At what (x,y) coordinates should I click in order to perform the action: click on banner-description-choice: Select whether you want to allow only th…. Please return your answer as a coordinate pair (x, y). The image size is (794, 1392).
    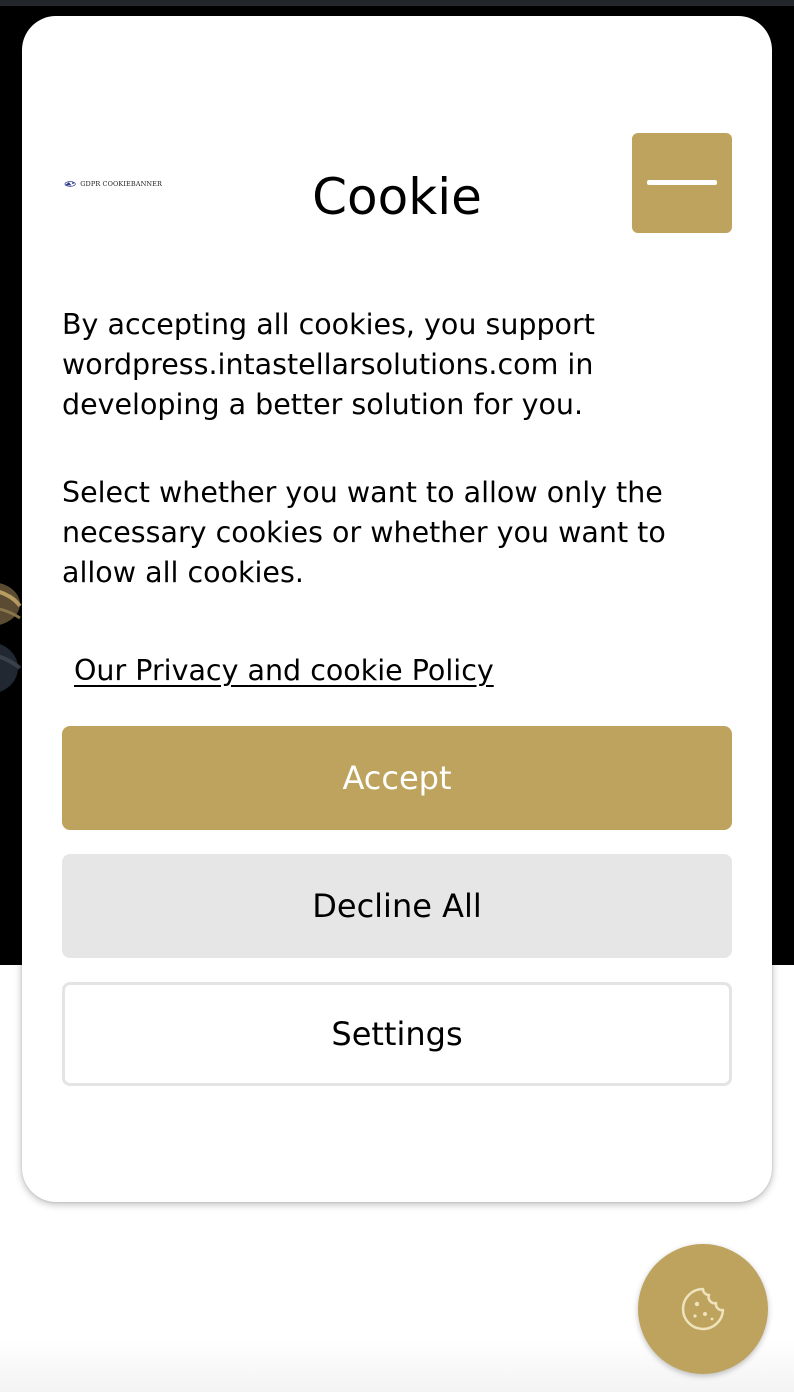
    Looking at the image, I should click on (364, 532).